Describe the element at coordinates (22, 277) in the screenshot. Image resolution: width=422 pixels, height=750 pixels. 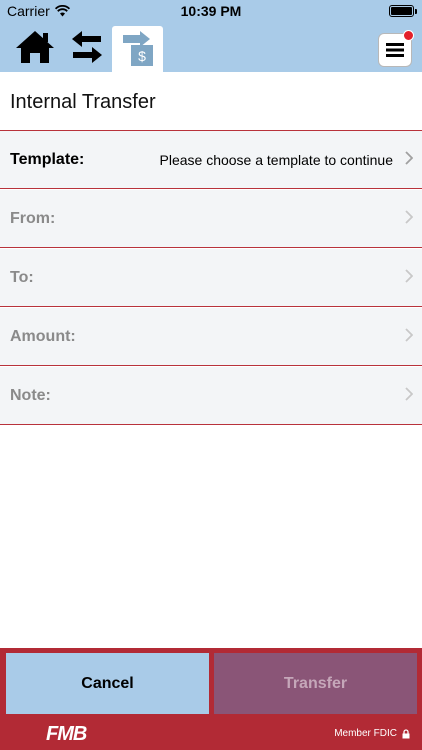
I see `to-label: To:` at that location.